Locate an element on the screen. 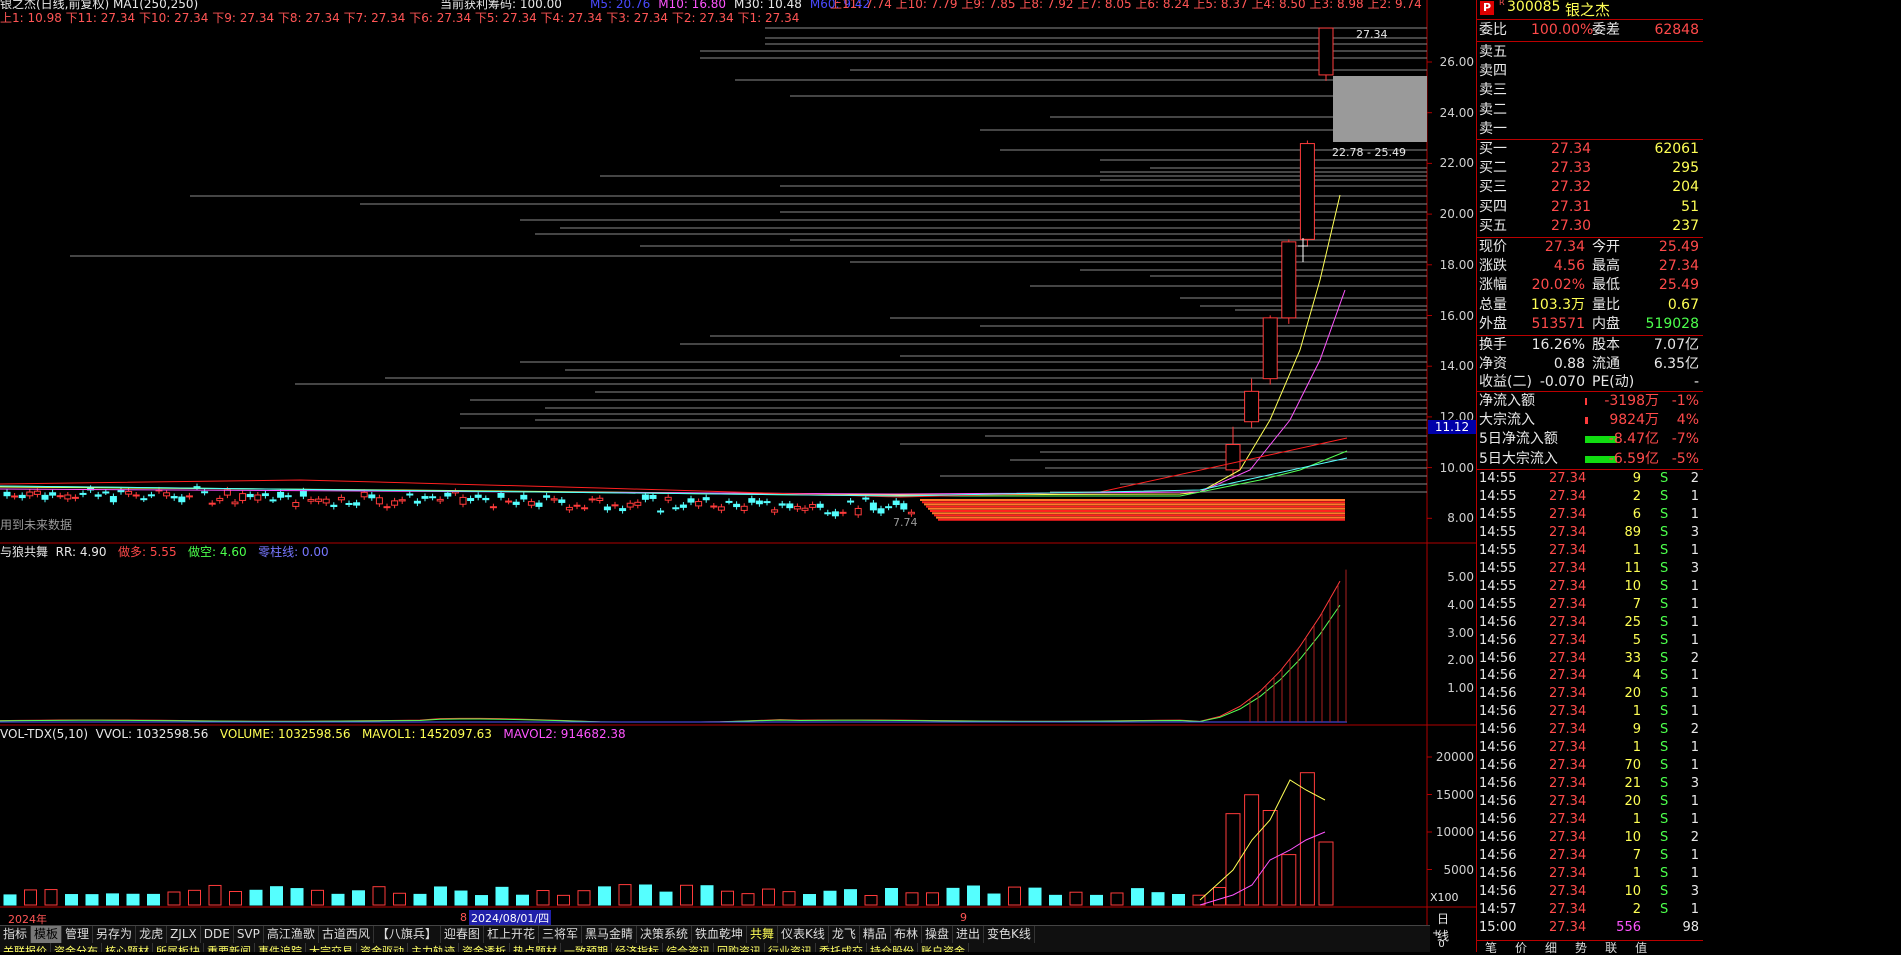 The height and width of the screenshot is (955, 1901). trade-tick-row: 14:56 27.34 1 S 1 is located at coordinates (1590, 748).